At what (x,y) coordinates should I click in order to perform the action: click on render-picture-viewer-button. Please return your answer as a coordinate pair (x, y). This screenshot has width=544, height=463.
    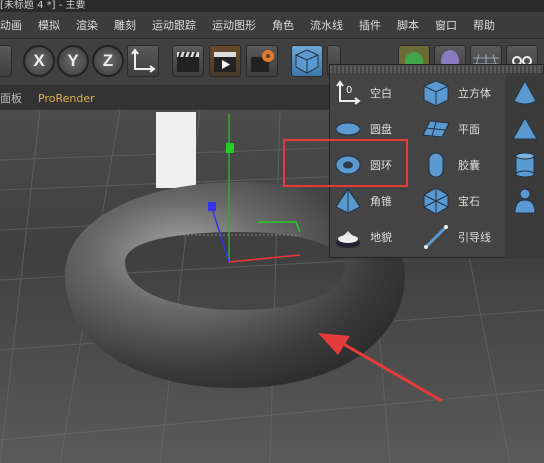
    Looking at the image, I should click on (225, 61).